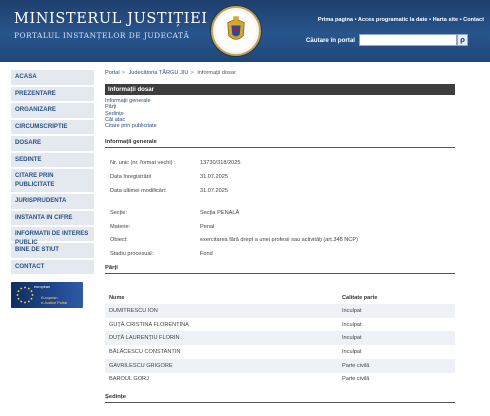  What do you see at coordinates (408, 40) in the screenshot?
I see `search-input` at bounding box center [408, 40].